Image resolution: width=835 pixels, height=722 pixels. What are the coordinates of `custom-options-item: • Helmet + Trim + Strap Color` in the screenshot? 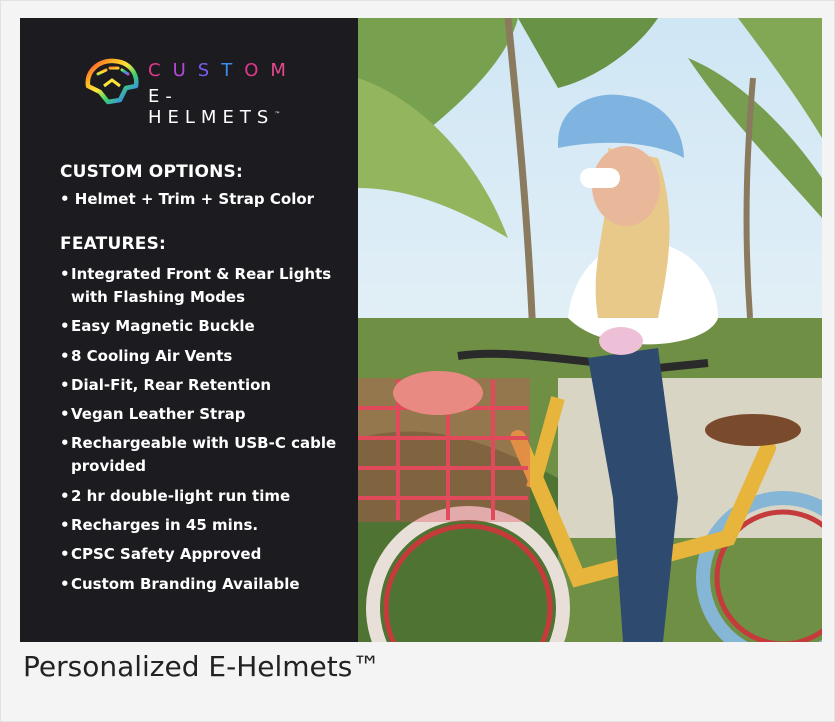 It's located at (187, 199).